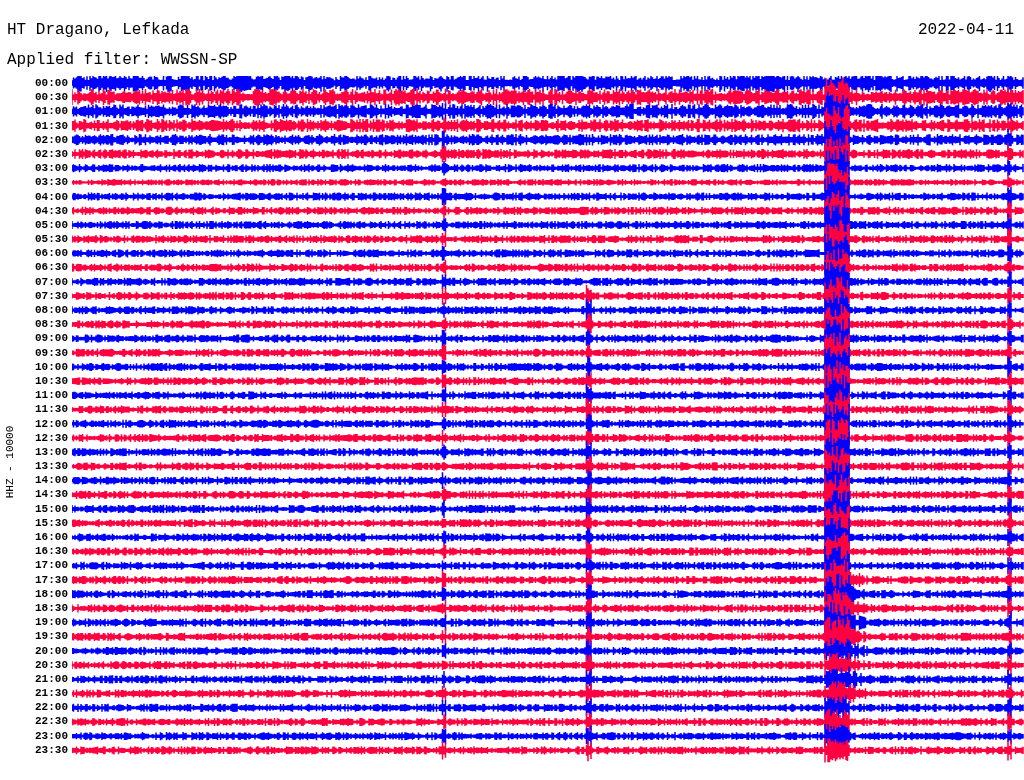  Describe the element at coordinates (51, 437) in the screenshot. I see `time-label: 12:30` at that location.